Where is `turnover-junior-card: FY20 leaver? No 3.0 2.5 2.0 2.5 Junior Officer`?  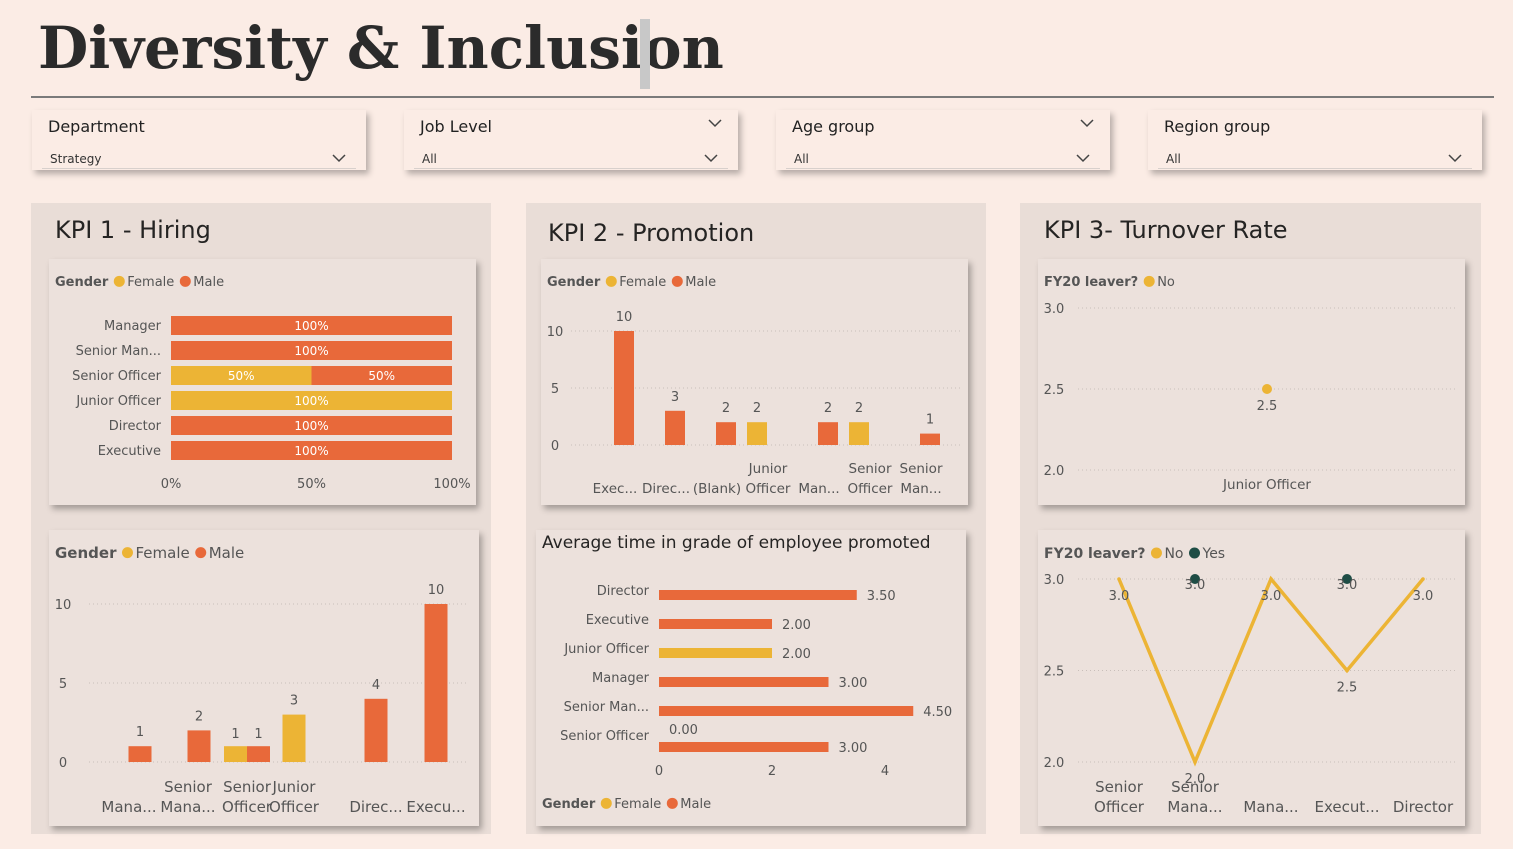
turnover-junior-card: FY20 leaver? No 3.0 2.5 2.0 2.5 Junior Officer is located at coordinates (1251, 382).